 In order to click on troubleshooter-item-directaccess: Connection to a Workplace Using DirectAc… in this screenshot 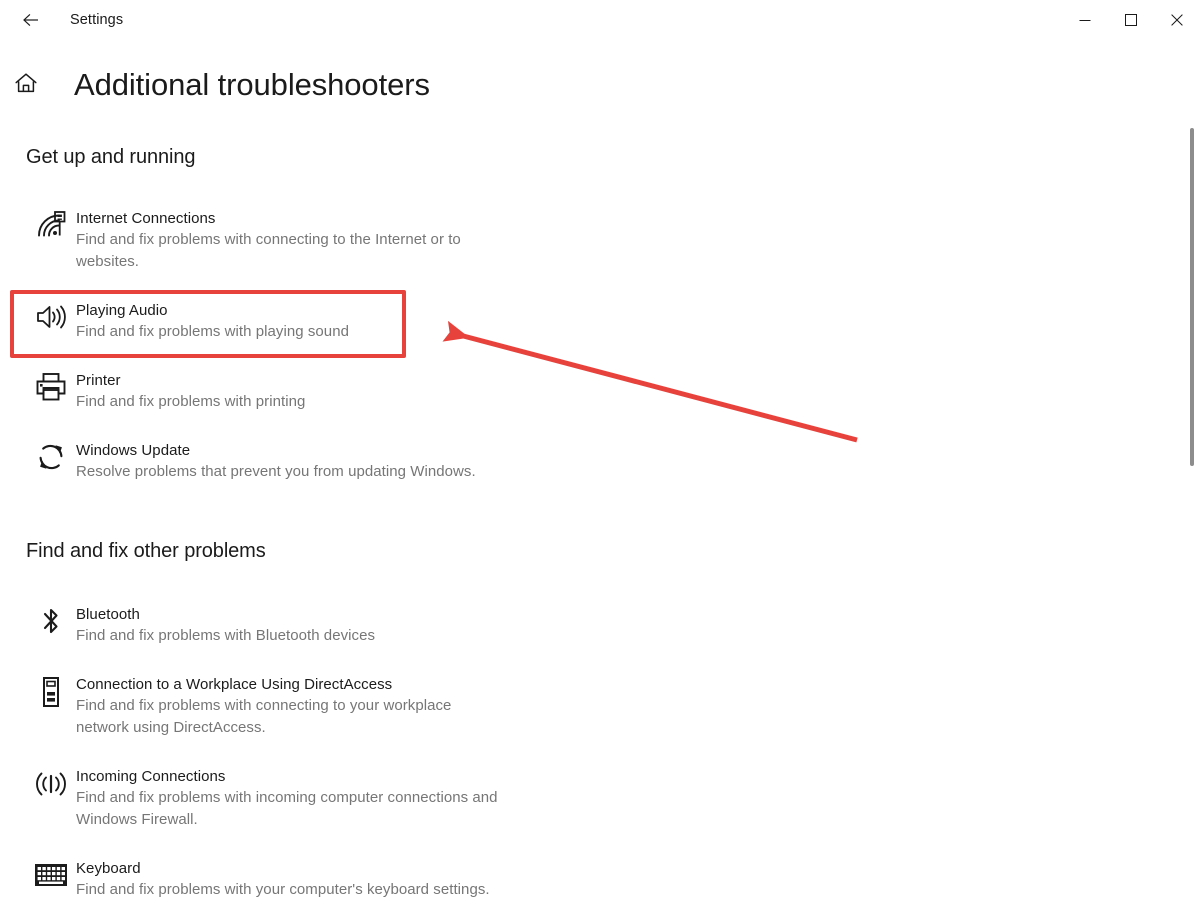, I will do `click(296, 706)`.